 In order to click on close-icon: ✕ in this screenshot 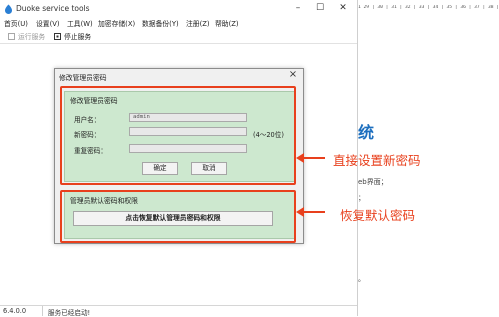, I will do `click(343, 8)`.